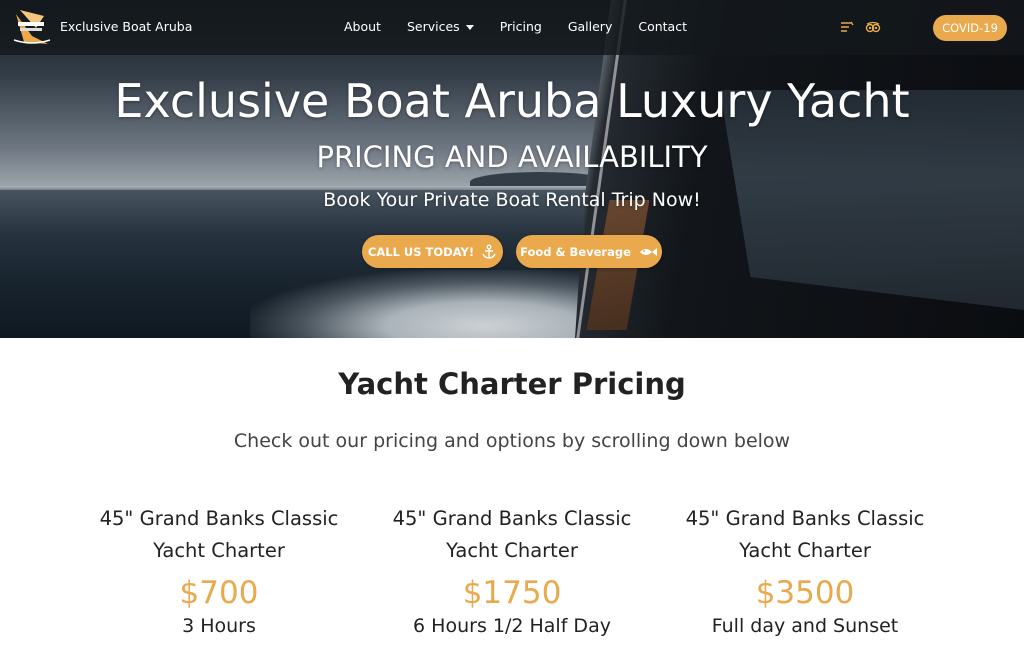 This screenshot has height=653, width=1024. Describe the element at coordinates (219, 593) in the screenshot. I see `plan-price: $700` at that location.